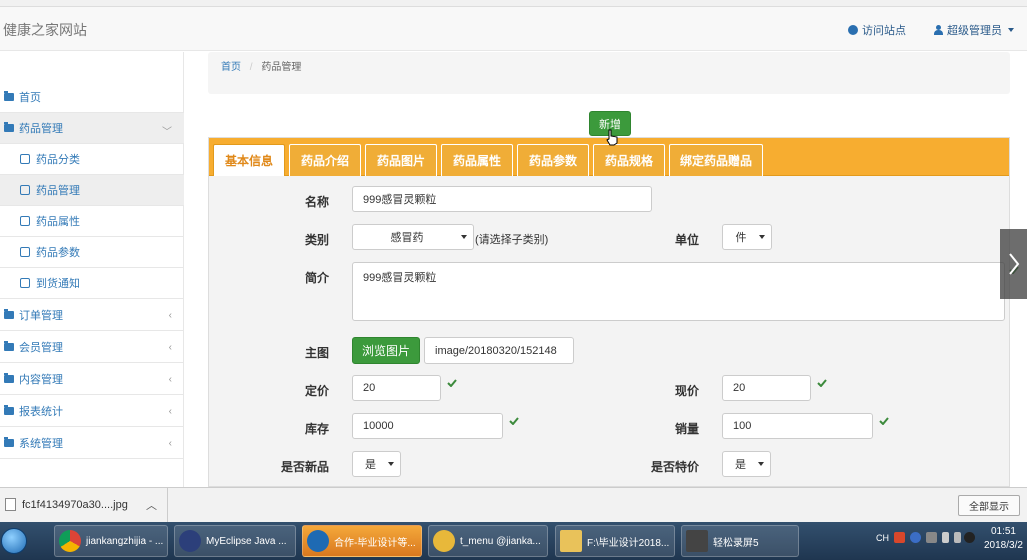 Image resolution: width=1027 pixels, height=560 pixels. I want to click on sidebar-item-label: 到货通知, so click(58, 284).